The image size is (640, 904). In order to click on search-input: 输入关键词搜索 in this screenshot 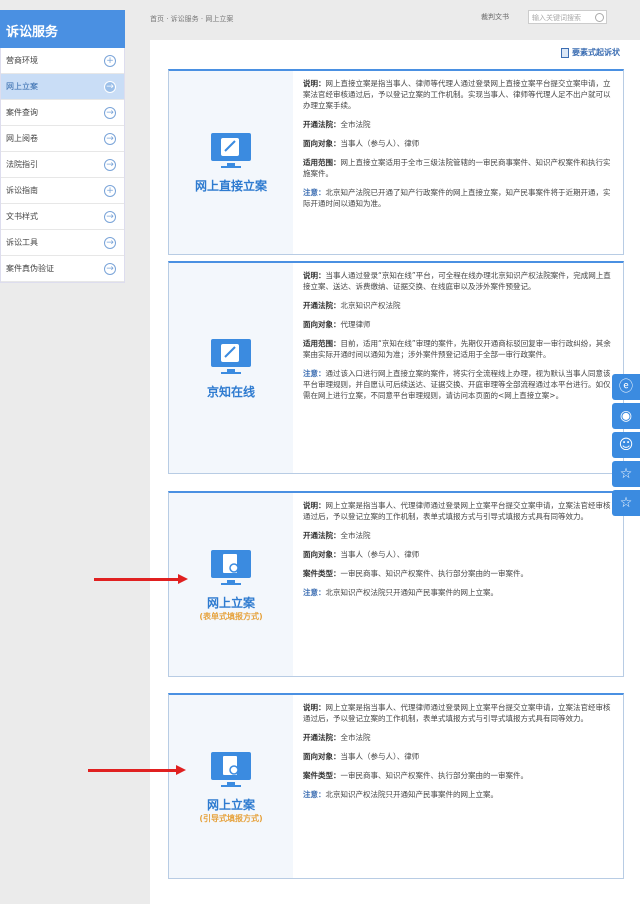, I will do `click(567, 17)`.